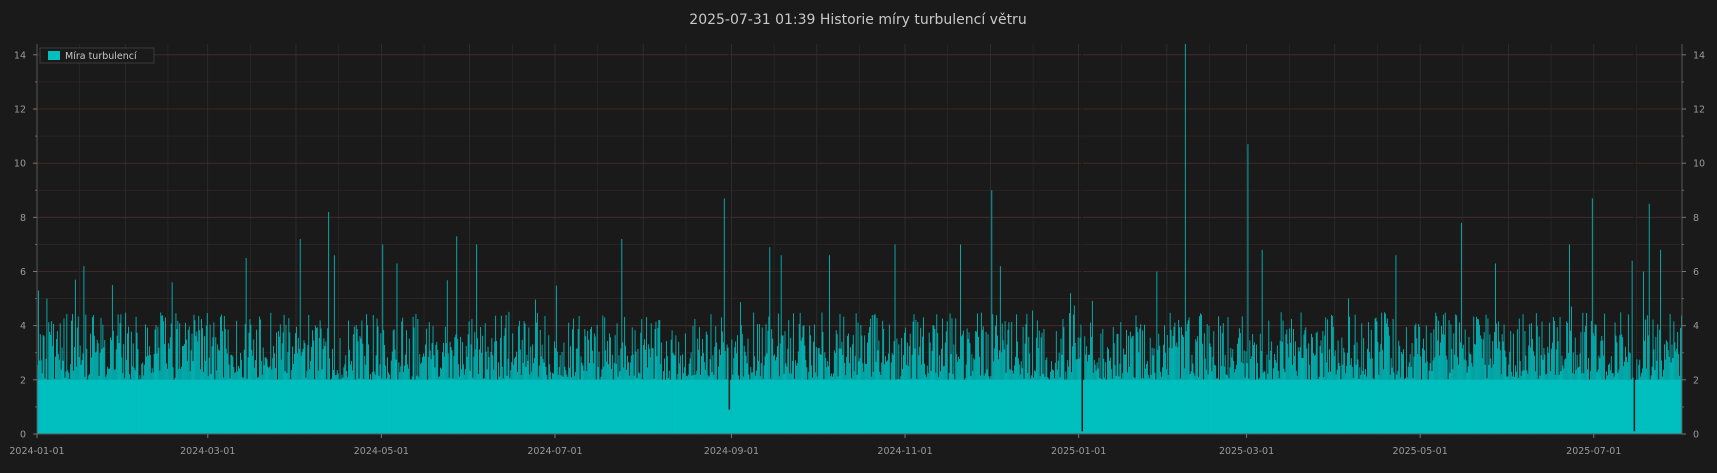  What do you see at coordinates (1078, 451) in the screenshot?
I see `x-tick-label: 2025-01-01` at bounding box center [1078, 451].